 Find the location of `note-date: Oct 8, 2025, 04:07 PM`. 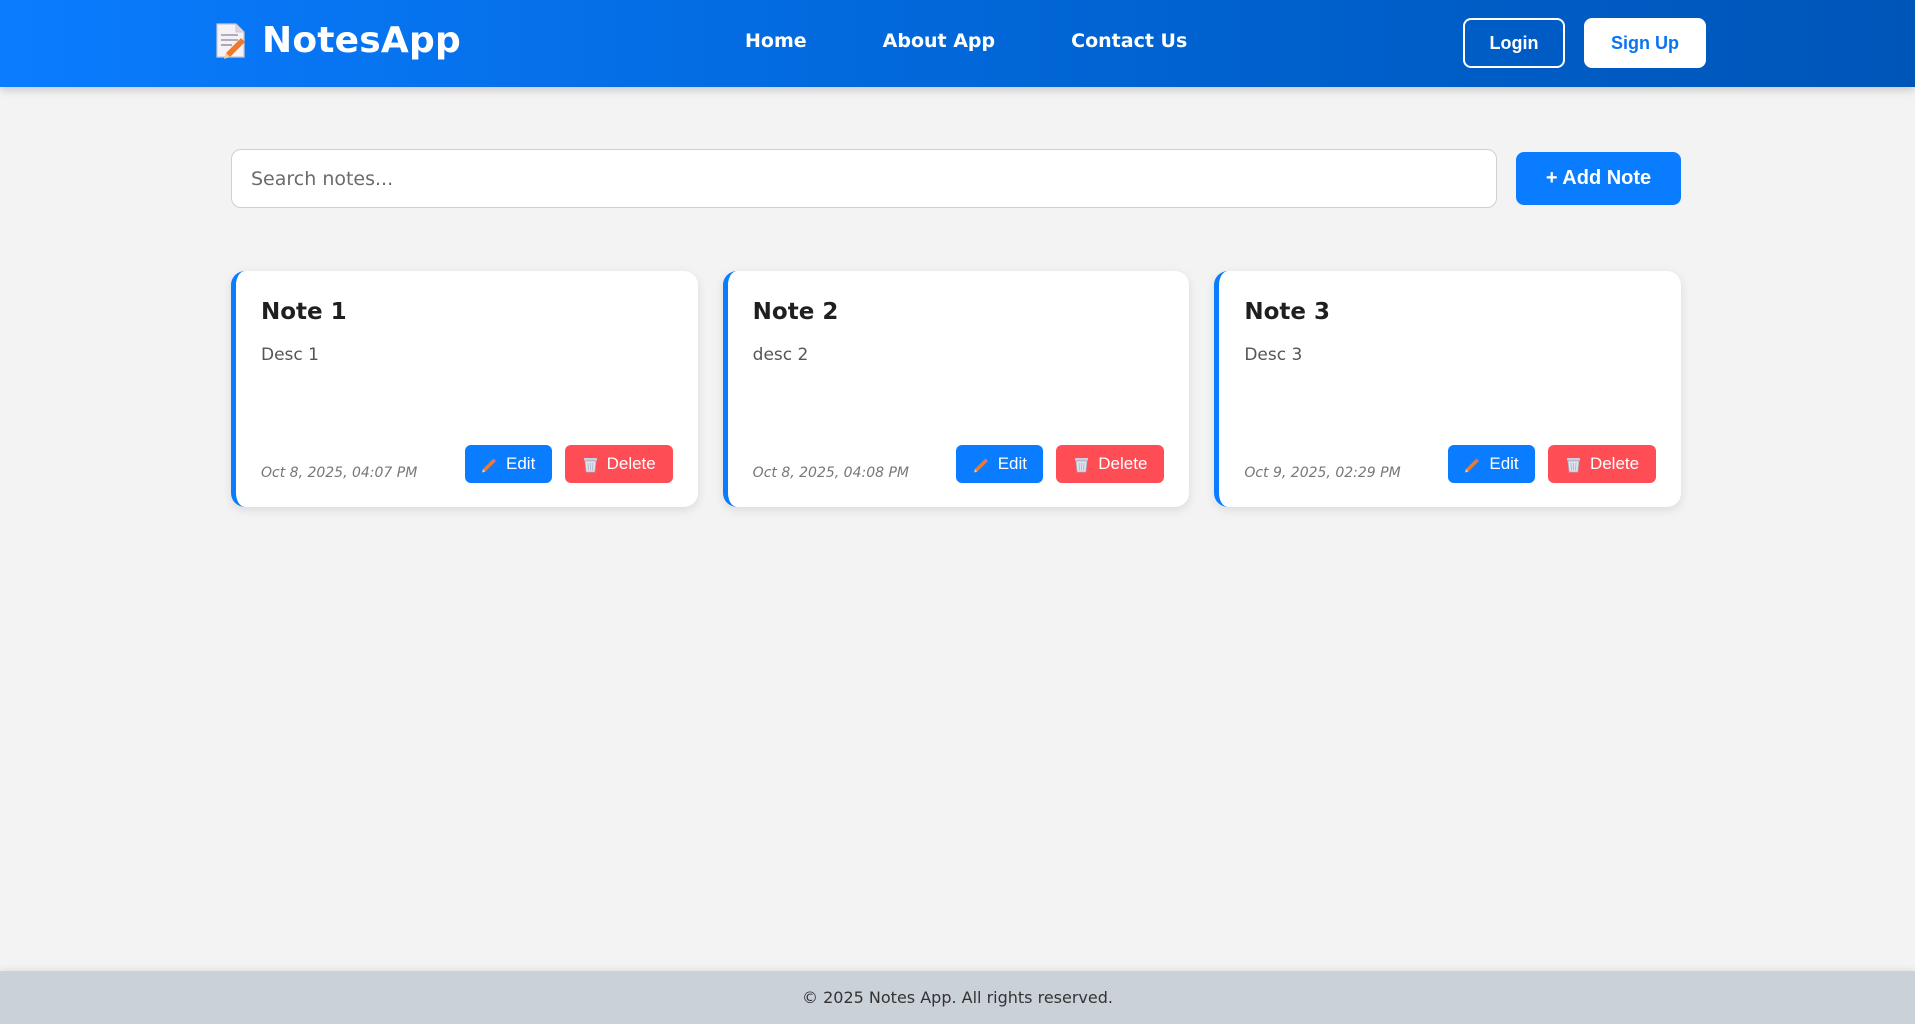

note-date: Oct 8, 2025, 04:07 PM is located at coordinates (339, 473).